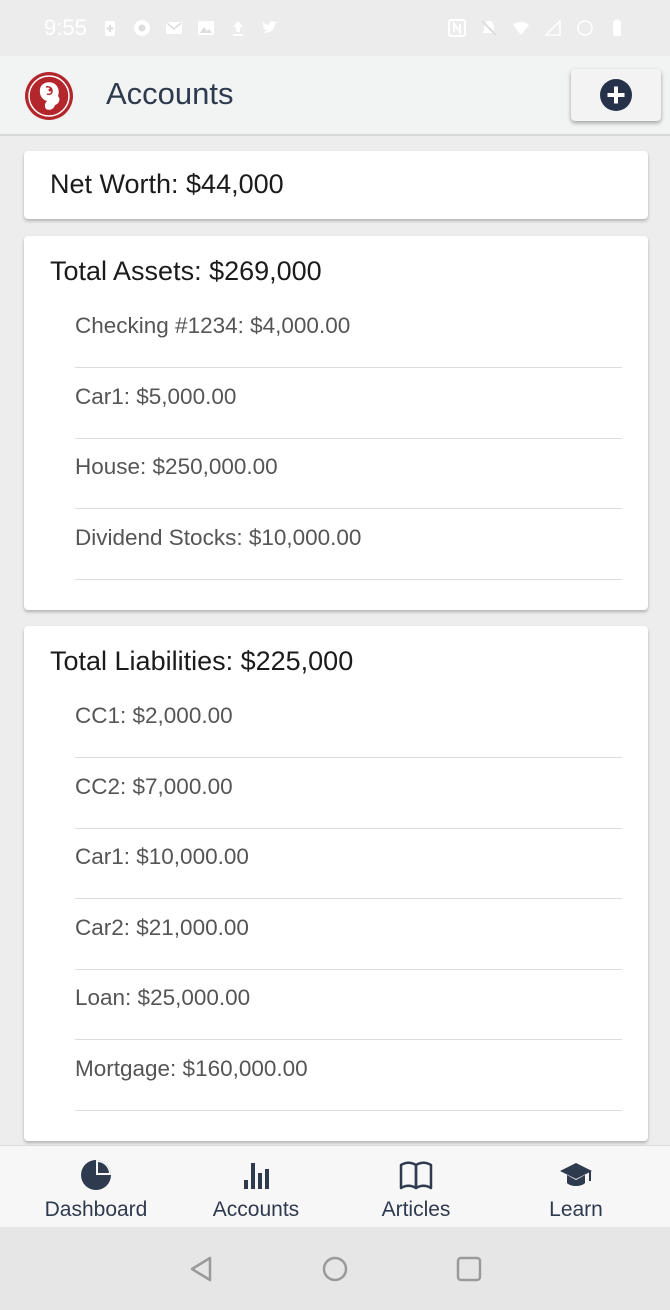 This screenshot has width=670, height=1310. Describe the element at coordinates (521, 28) in the screenshot. I see `wifi-icon` at that location.